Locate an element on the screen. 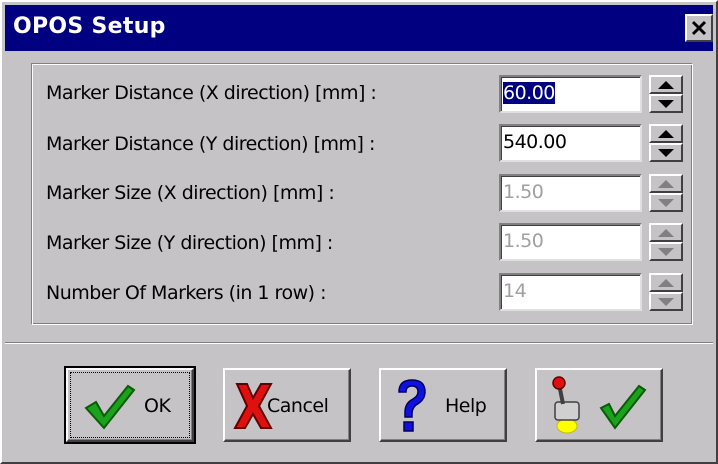 The image size is (718, 464). number-of-markers-value: 14 is located at coordinates (515, 291).